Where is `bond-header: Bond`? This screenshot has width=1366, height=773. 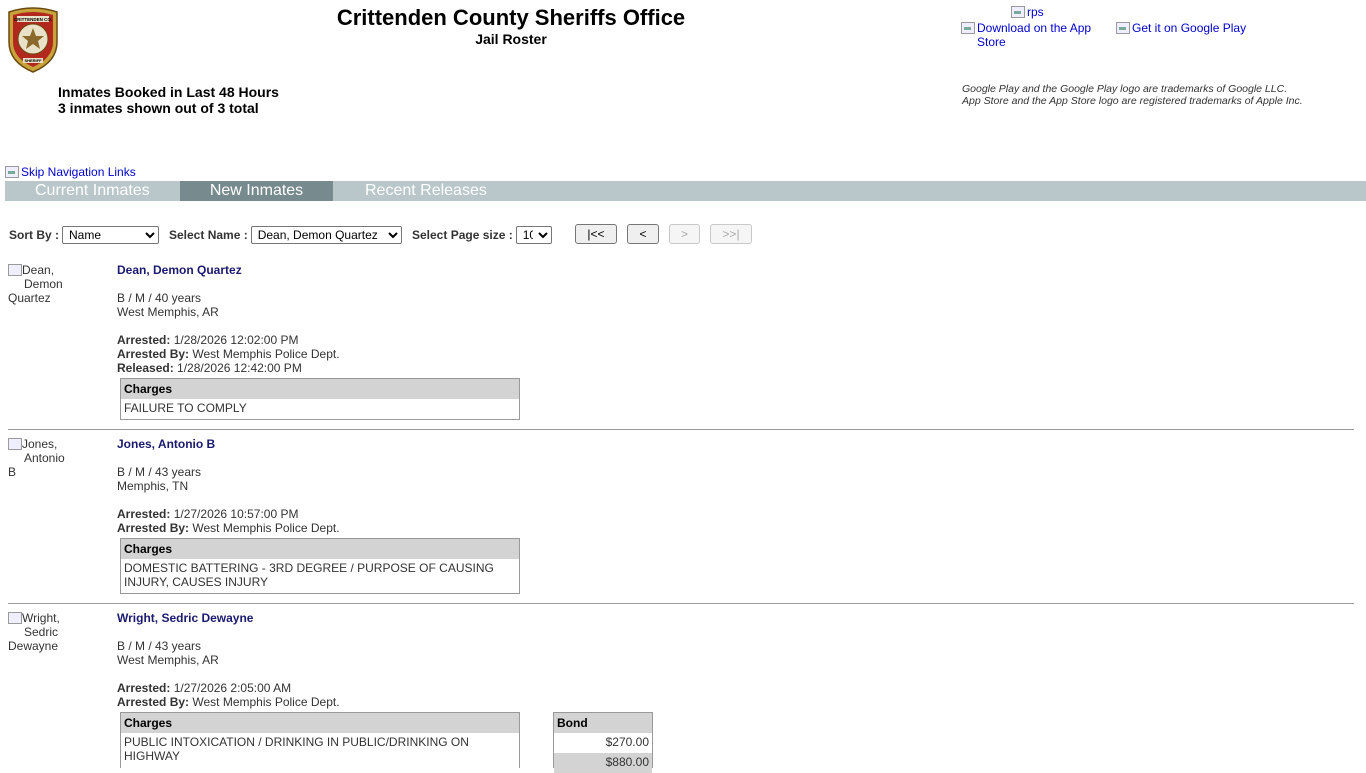 bond-header: Bond is located at coordinates (603, 723).